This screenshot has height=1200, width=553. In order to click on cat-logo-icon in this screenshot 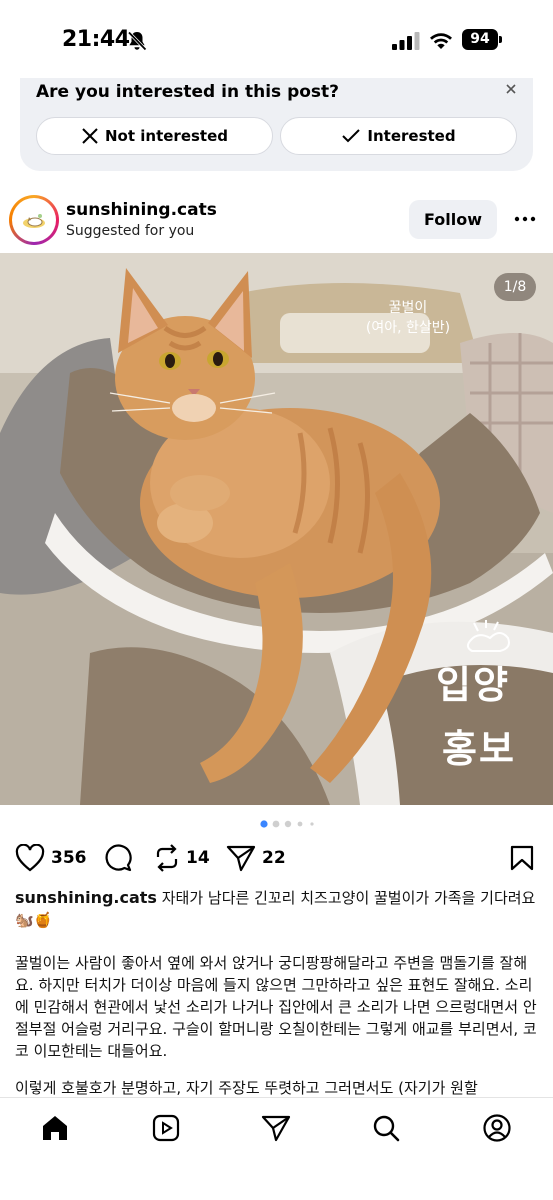, I will do `click(34, 221)`.